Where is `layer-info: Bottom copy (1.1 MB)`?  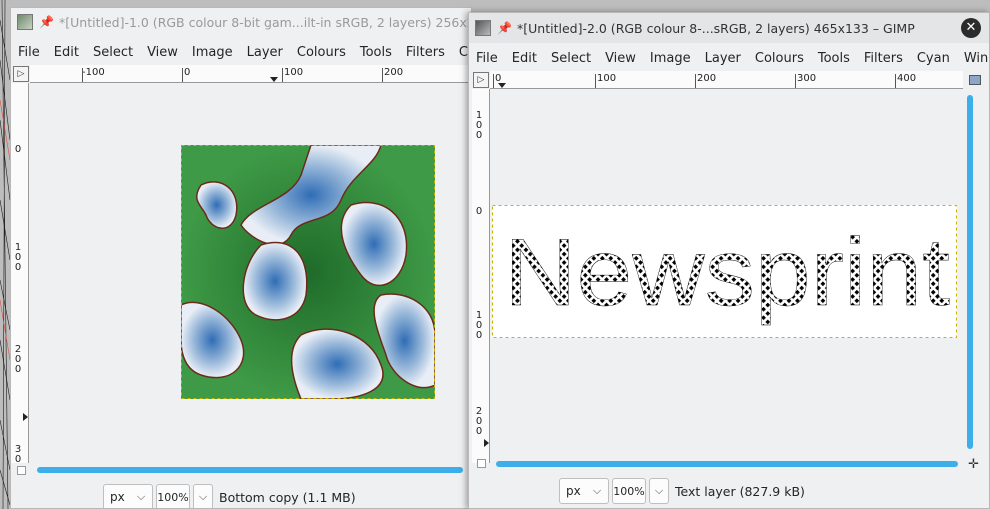 layer-info: Bottom copy (1.1 MB) is located at coordinates (287, 497).